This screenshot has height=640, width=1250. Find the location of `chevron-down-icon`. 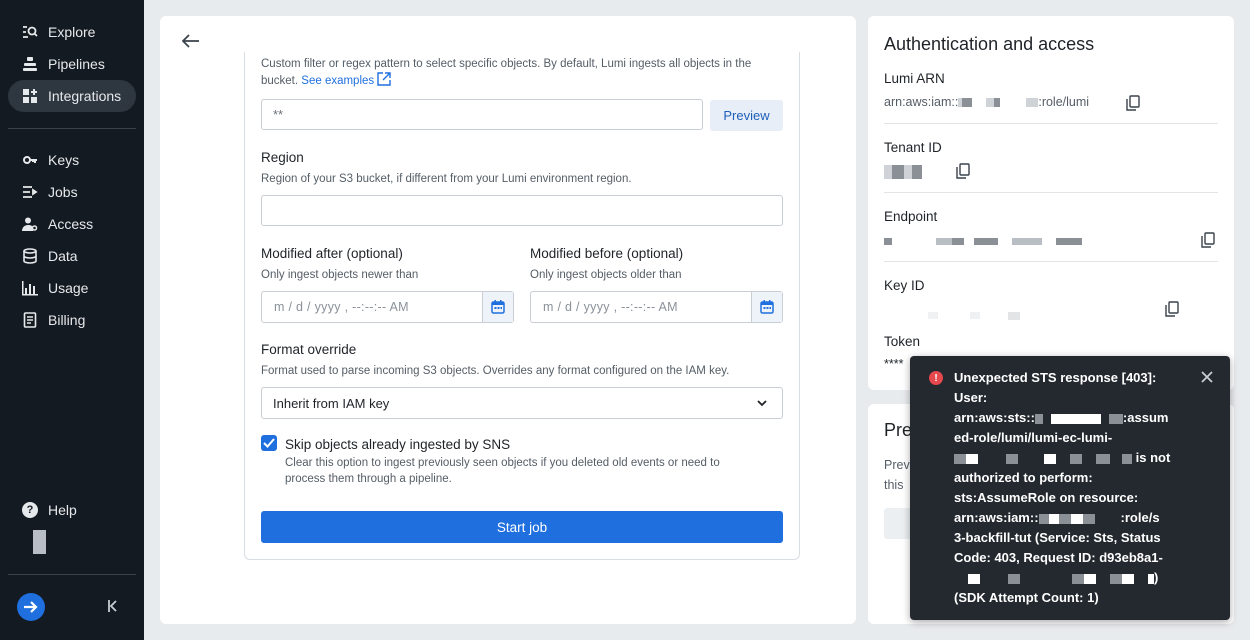

chevron-down-icon is located at coordinates (762, 403).